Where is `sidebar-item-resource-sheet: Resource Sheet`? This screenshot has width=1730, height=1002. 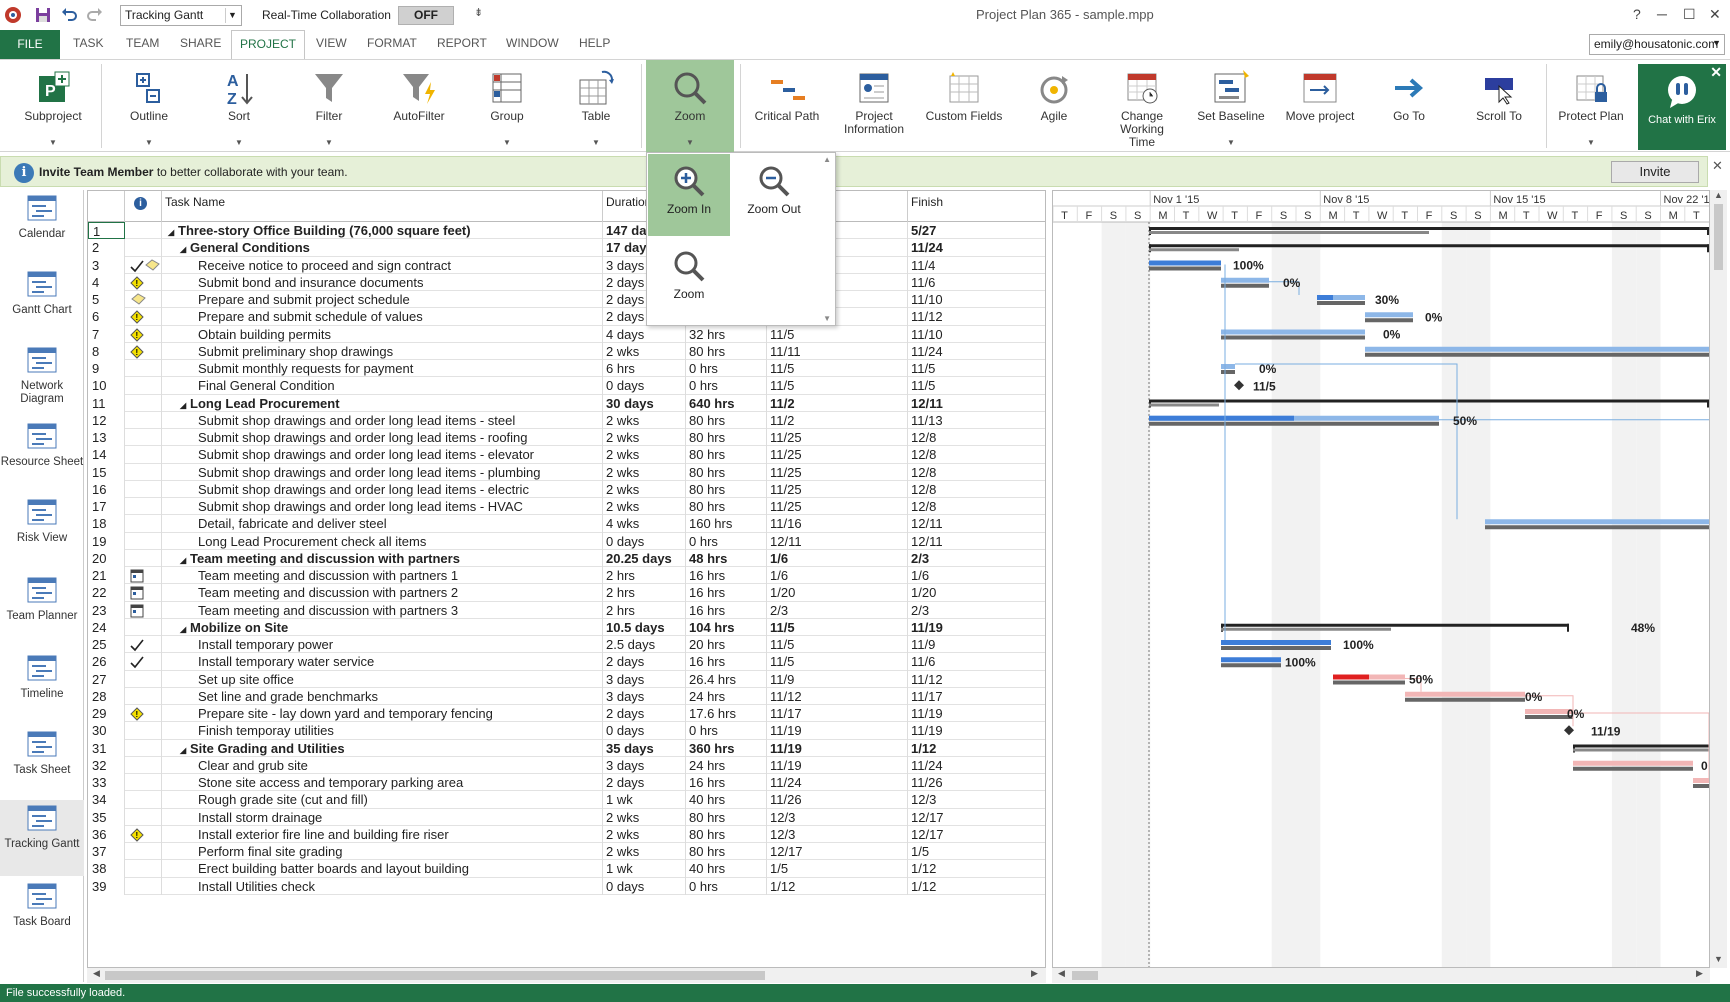
sidebar-item-resource-sheet: Resource Sheet is located at coordinates (42, 456).